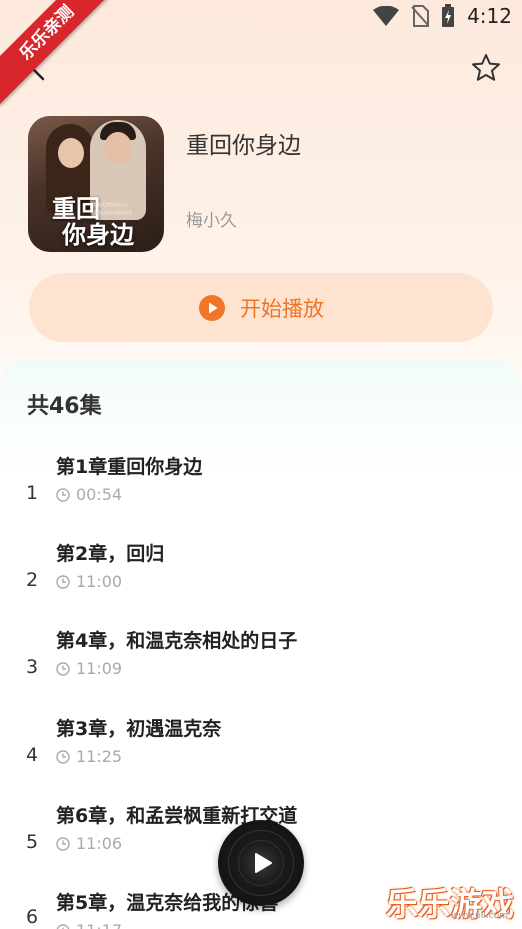 The image size is (522, 929). What do you see at coordinates (64, 406) in the screenshot?
I see `episode-count: 共46集` at bounding box center [64, 406].